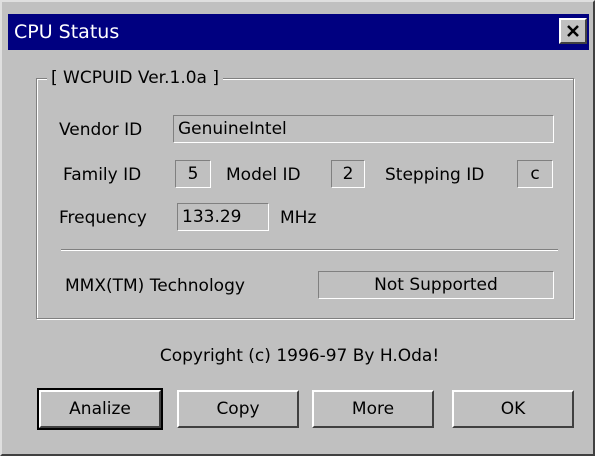 This screenshot has height=456, width=595. I want to click on close-button, so click(573, 31).